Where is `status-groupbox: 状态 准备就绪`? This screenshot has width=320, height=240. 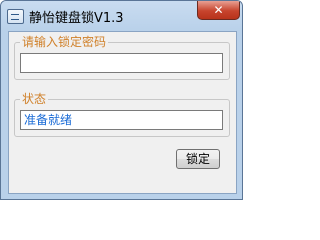
status-groupbox: 状态 准备就绪 is located at coordinates (122, 114).